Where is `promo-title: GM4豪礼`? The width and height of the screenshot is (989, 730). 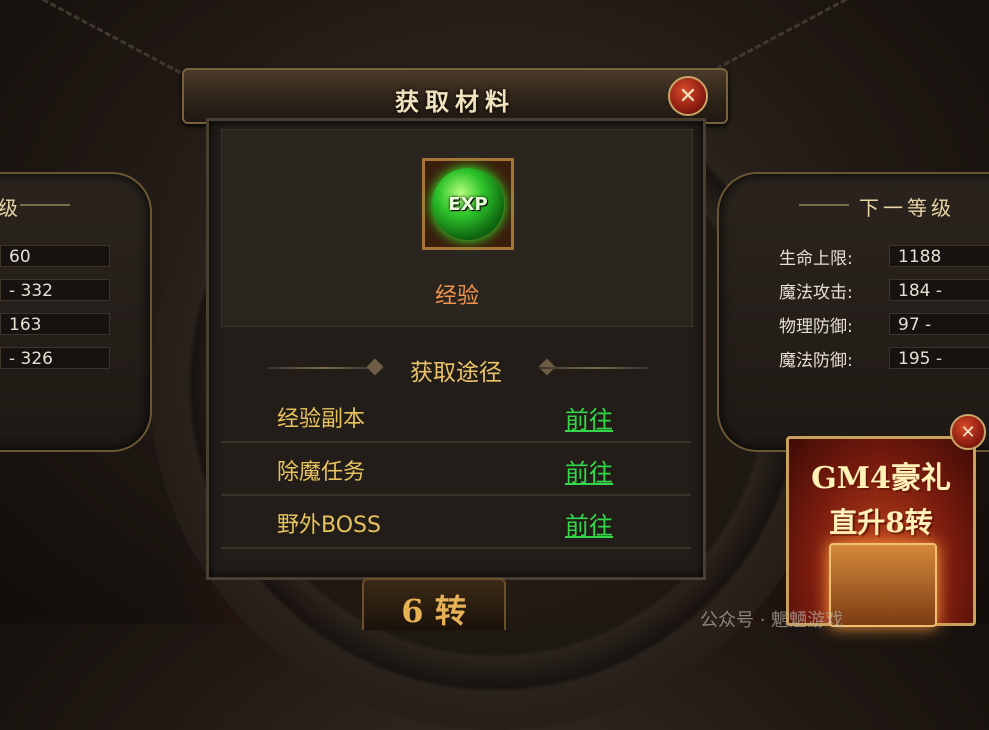 promo-title: GM4豪礼 is located at coordinates (881, 478).